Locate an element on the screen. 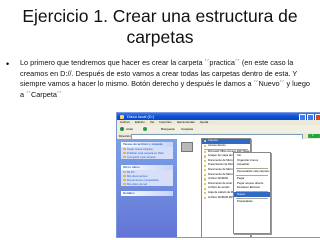 The width and height of the screenshot is (320, 240). menu-ayuda: Ayuda is located at coordinates (204, 122).